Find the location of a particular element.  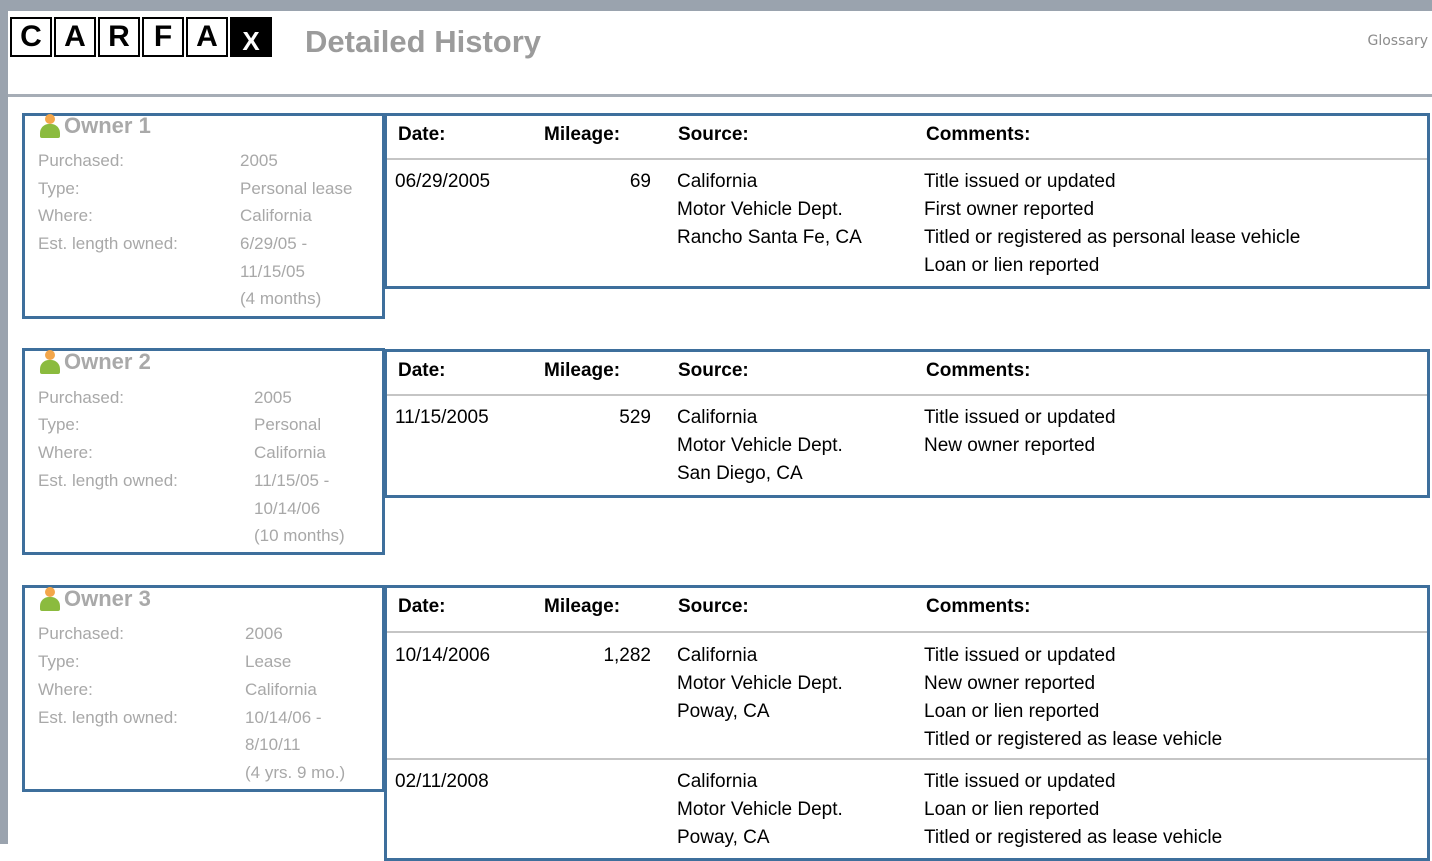

record-date: 02/11/2008 is located at coordinates (442, 781).